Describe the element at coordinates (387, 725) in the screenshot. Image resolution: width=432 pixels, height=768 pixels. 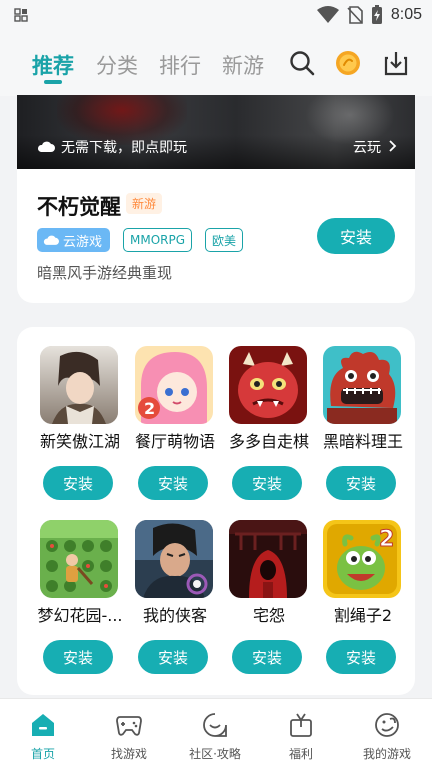
I see `my-games-icon` at that location.